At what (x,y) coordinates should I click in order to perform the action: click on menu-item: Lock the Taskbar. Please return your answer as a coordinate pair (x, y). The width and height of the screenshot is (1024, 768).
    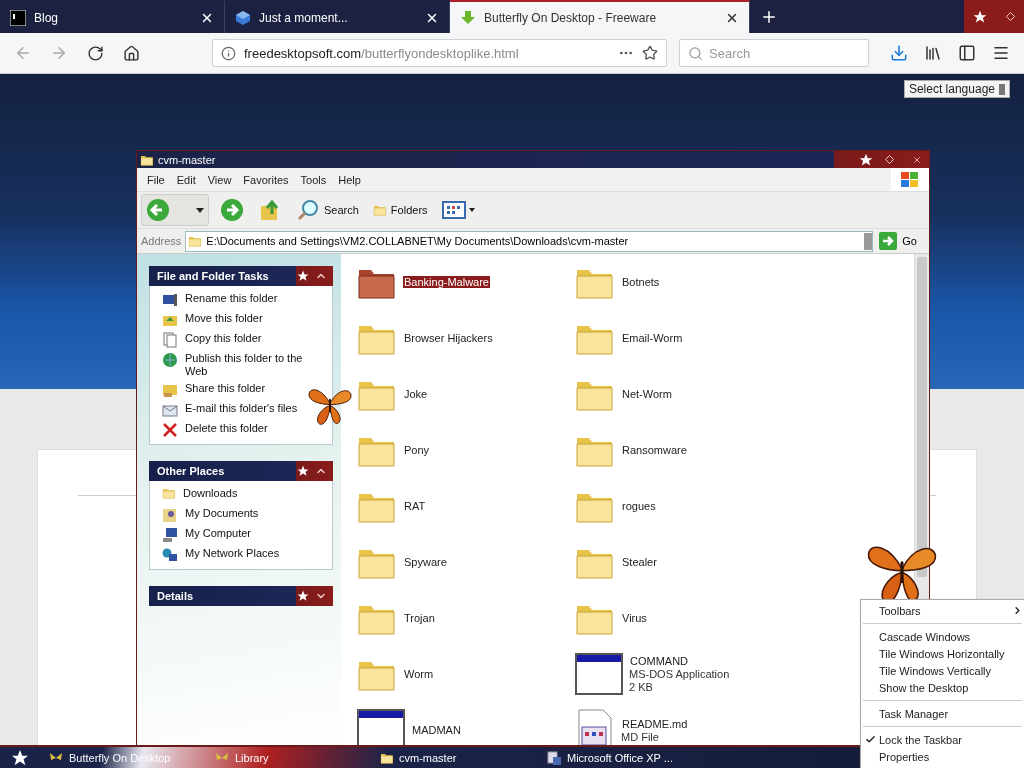
    Looking at the image, I should click on (942, 739).